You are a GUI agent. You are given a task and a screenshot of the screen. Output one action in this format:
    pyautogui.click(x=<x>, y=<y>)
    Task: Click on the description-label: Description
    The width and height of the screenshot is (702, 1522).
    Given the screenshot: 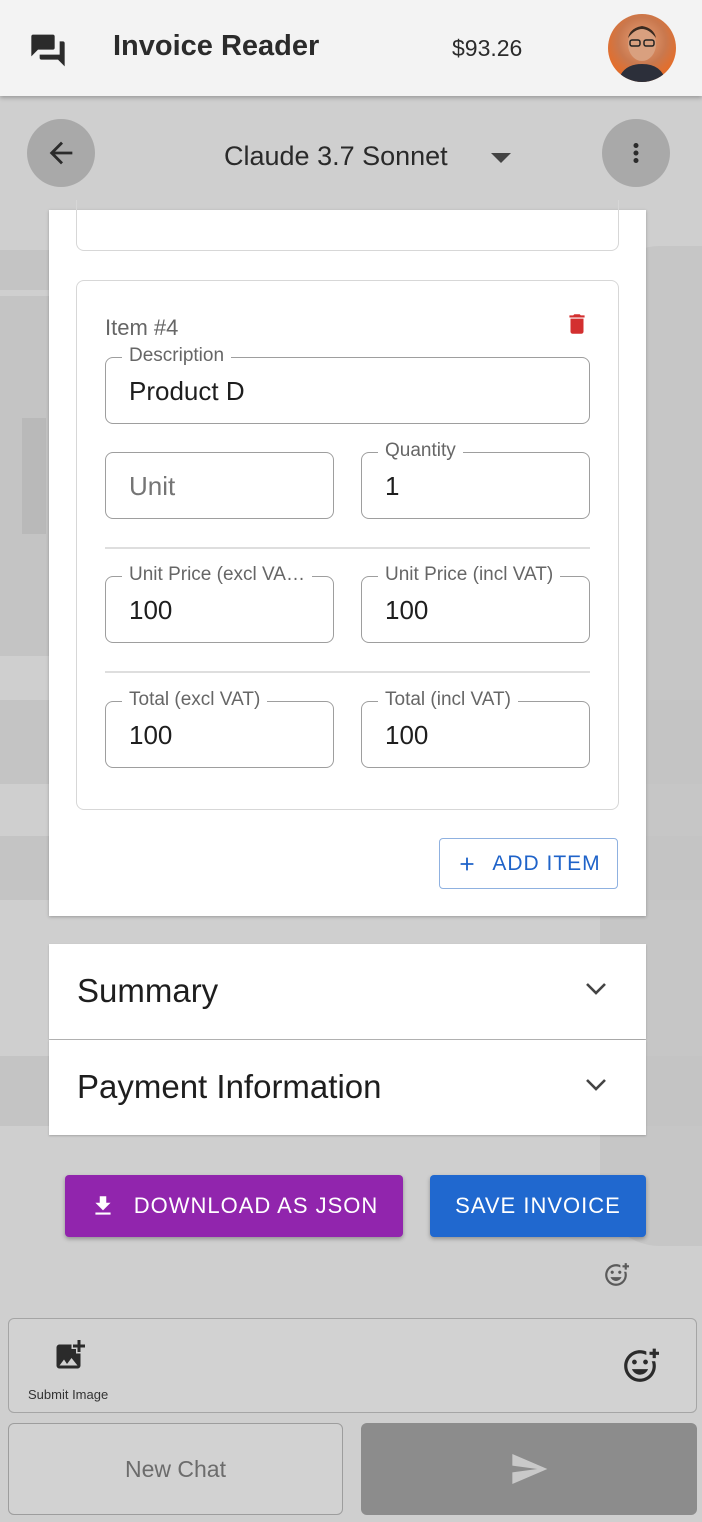 What is the action you would take?
    pyautogui.click(x=177, y=356)
    